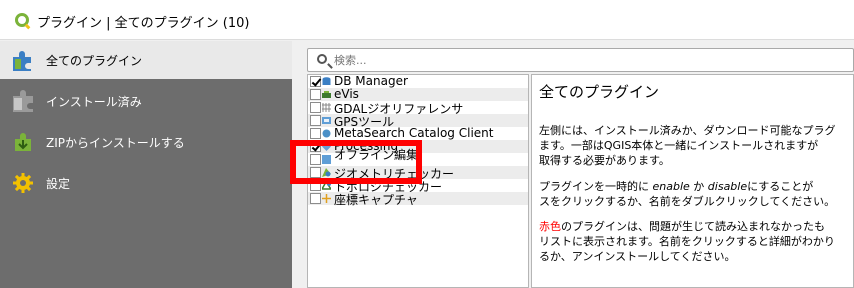  I want to click on description-heading: 全てのプラグイン, so click(599, 92).